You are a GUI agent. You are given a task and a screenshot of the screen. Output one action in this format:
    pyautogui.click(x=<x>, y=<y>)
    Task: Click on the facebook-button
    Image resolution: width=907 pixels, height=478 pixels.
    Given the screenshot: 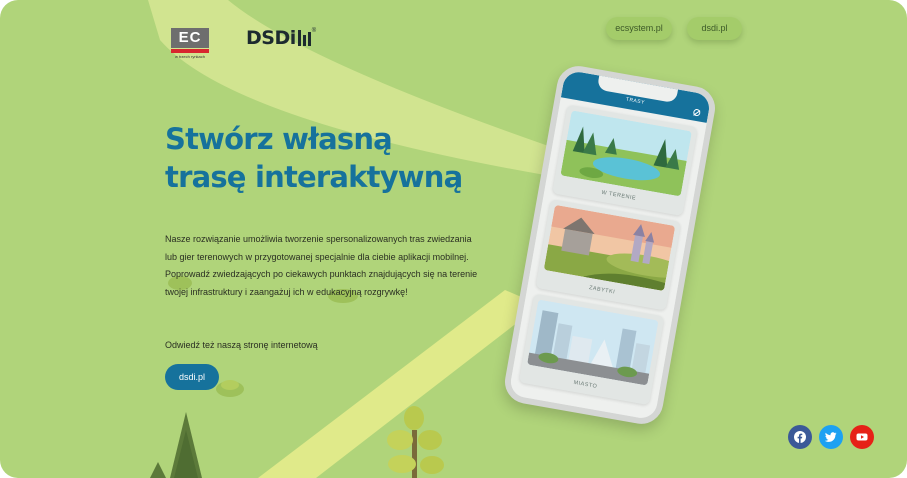 What is the action you would take?
    pyautogui.click(x=800, y=437)
    